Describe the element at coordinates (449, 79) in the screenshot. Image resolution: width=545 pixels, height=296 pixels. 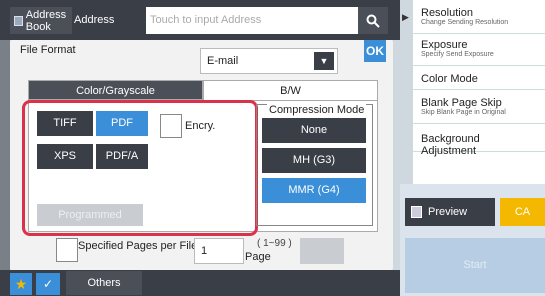
I see `side-item-title: Color Mode` at that location.